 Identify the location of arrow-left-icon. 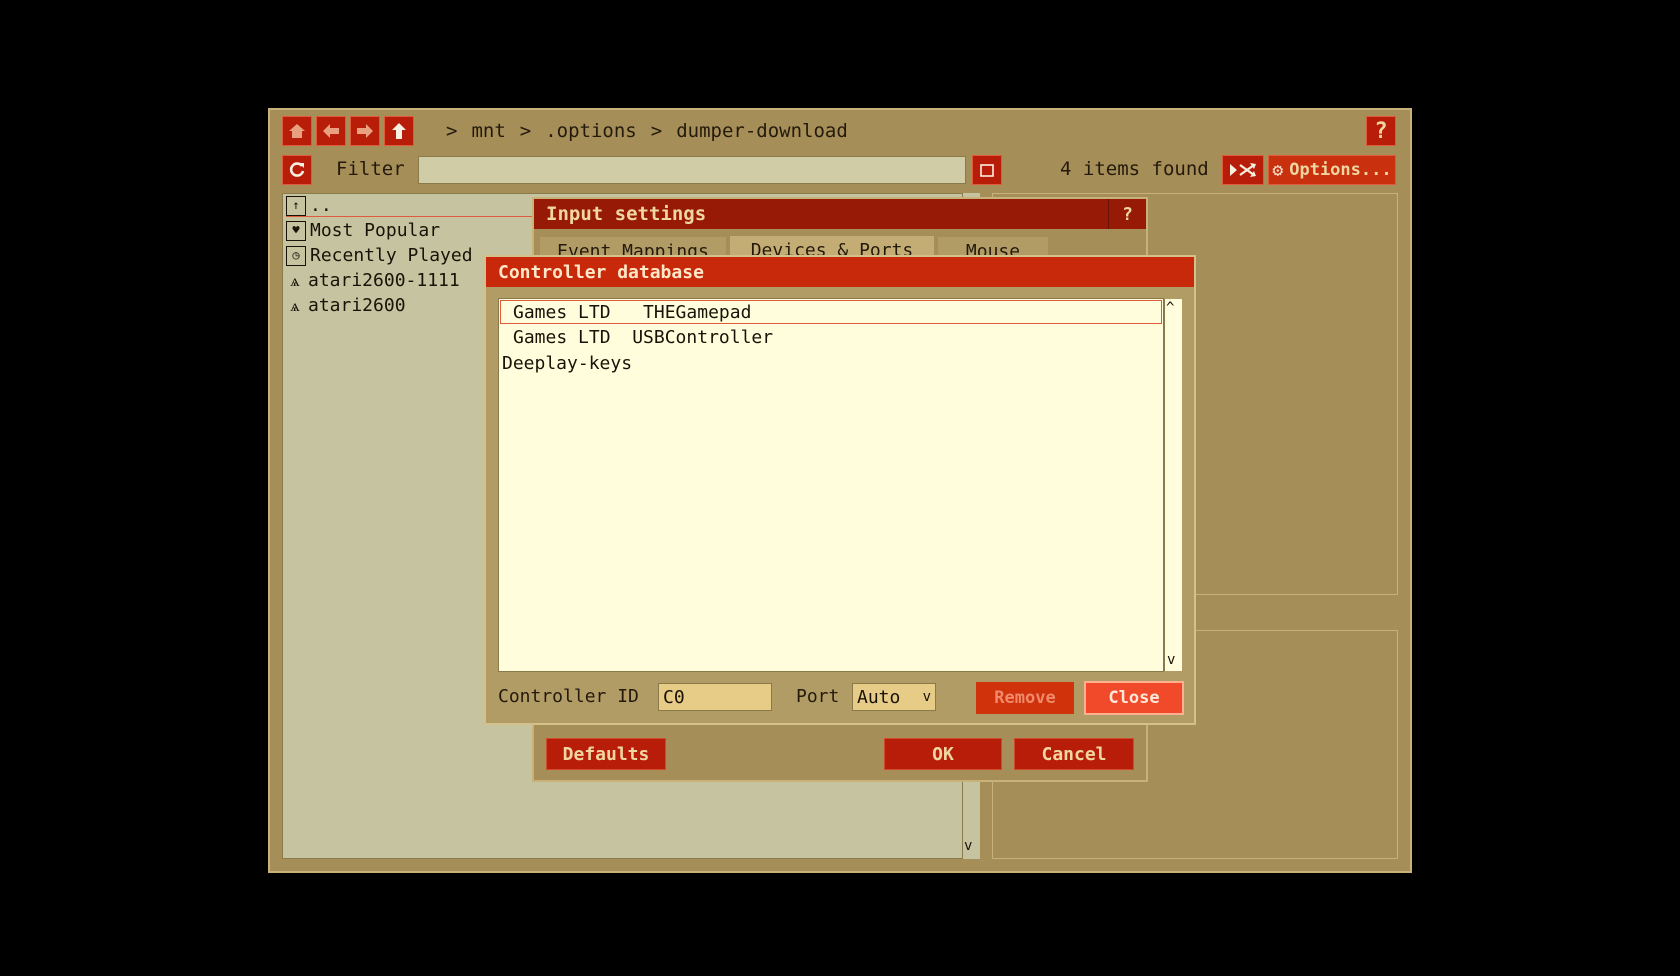
(331, 131).